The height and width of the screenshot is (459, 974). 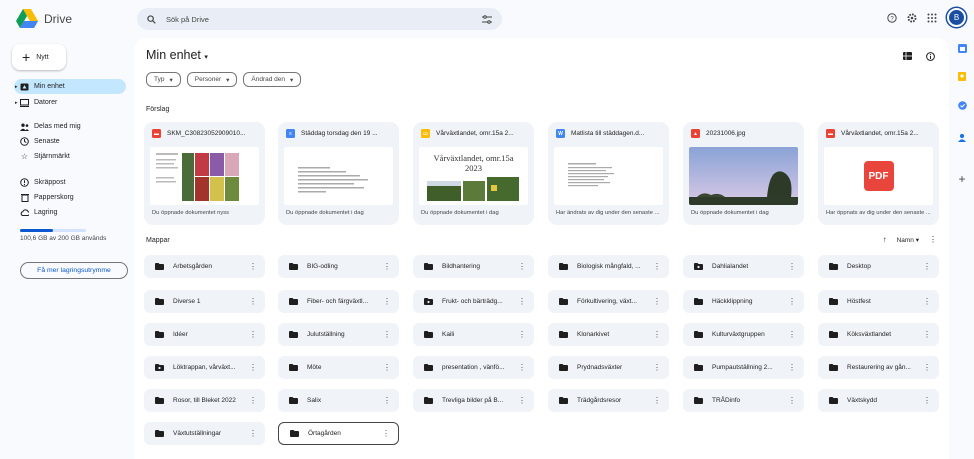 I want to click on folder-item: Örtagården ⋮, so click(x=338, y=433).